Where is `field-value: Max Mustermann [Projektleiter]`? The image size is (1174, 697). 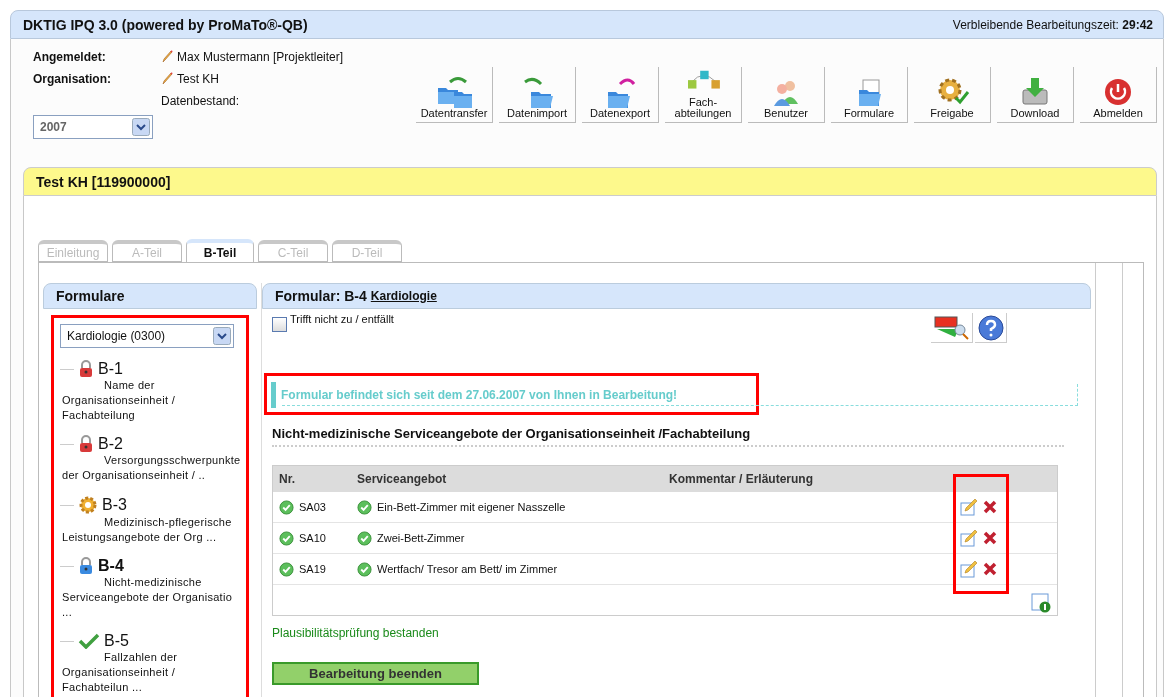
field-value: Max Mustermann [Projektleiter] is located at coordinates (260, 57).